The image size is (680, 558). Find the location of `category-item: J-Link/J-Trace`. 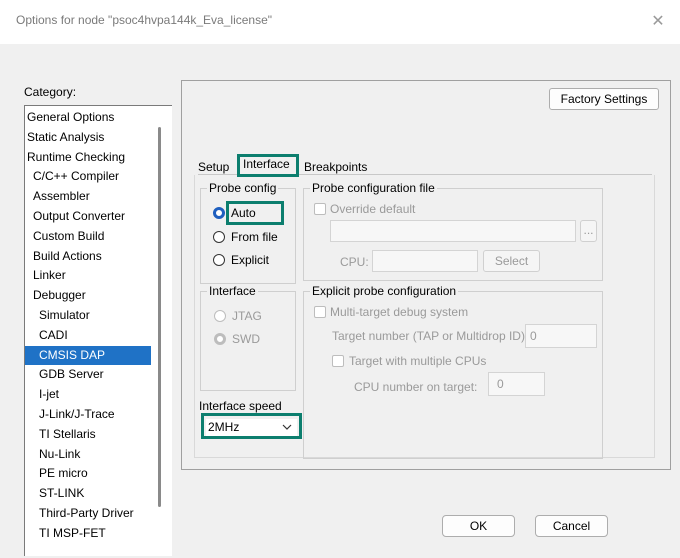

category-item: J-Link/J-Trace is located at coordinates (88, 414).